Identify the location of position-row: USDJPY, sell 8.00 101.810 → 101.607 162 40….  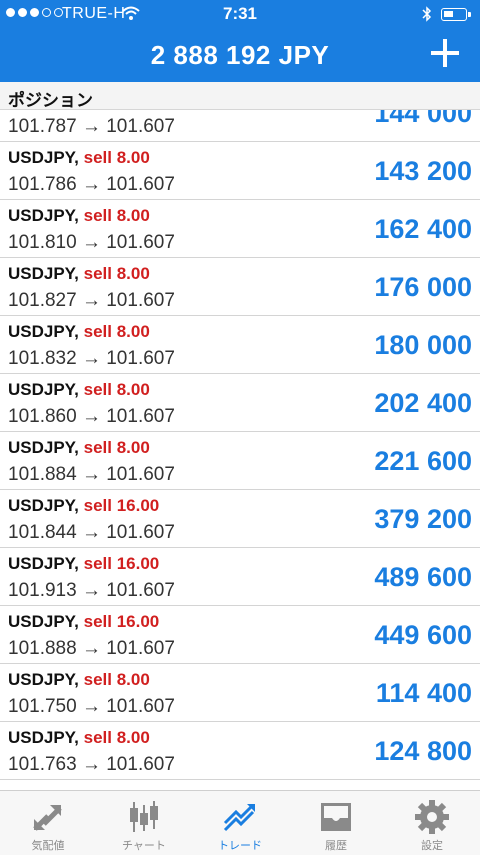
(240, 229).